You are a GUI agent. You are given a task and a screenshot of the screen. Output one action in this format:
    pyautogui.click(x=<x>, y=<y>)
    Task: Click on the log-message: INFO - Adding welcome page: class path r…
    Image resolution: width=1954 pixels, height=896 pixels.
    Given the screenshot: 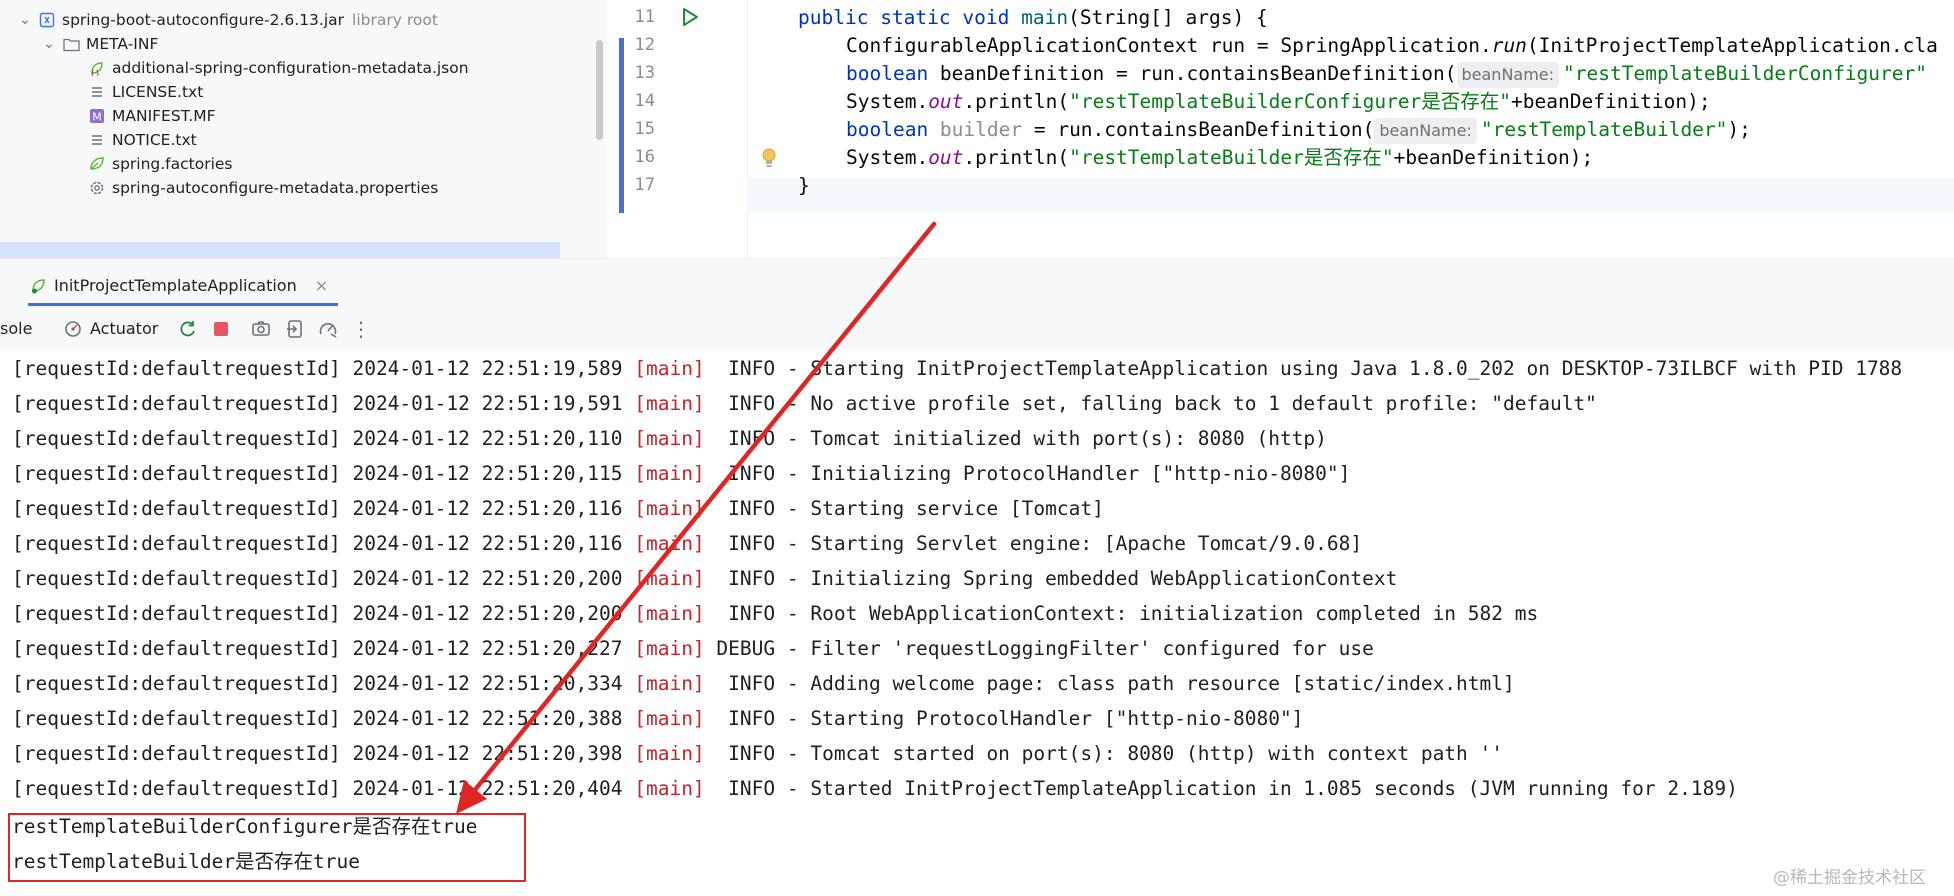 What is the action you would take?
    pyautogui.click(x=1109, y=683)
    